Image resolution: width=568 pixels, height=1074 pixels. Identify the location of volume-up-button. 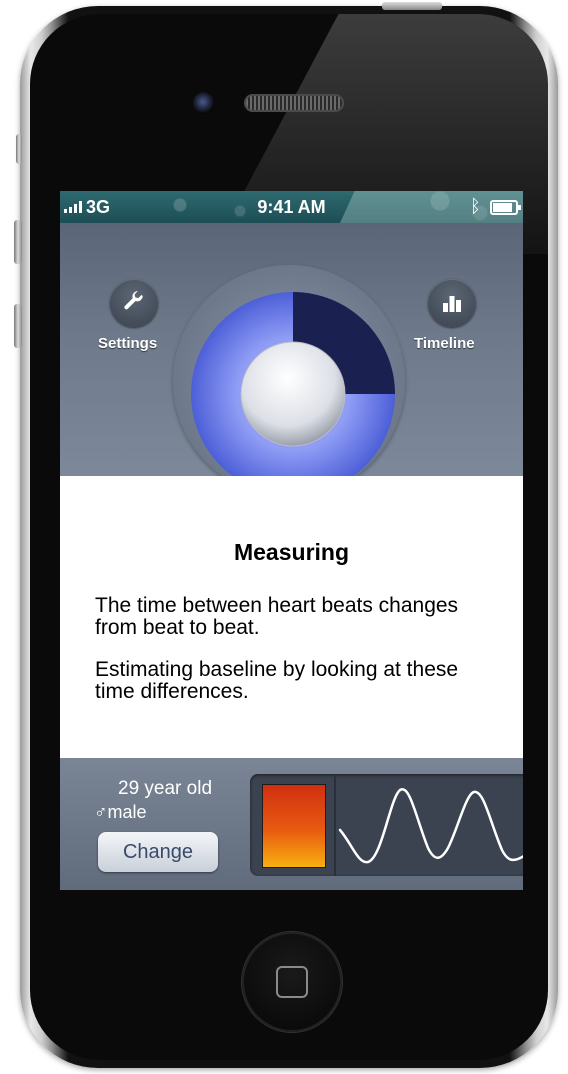
(18, 242).